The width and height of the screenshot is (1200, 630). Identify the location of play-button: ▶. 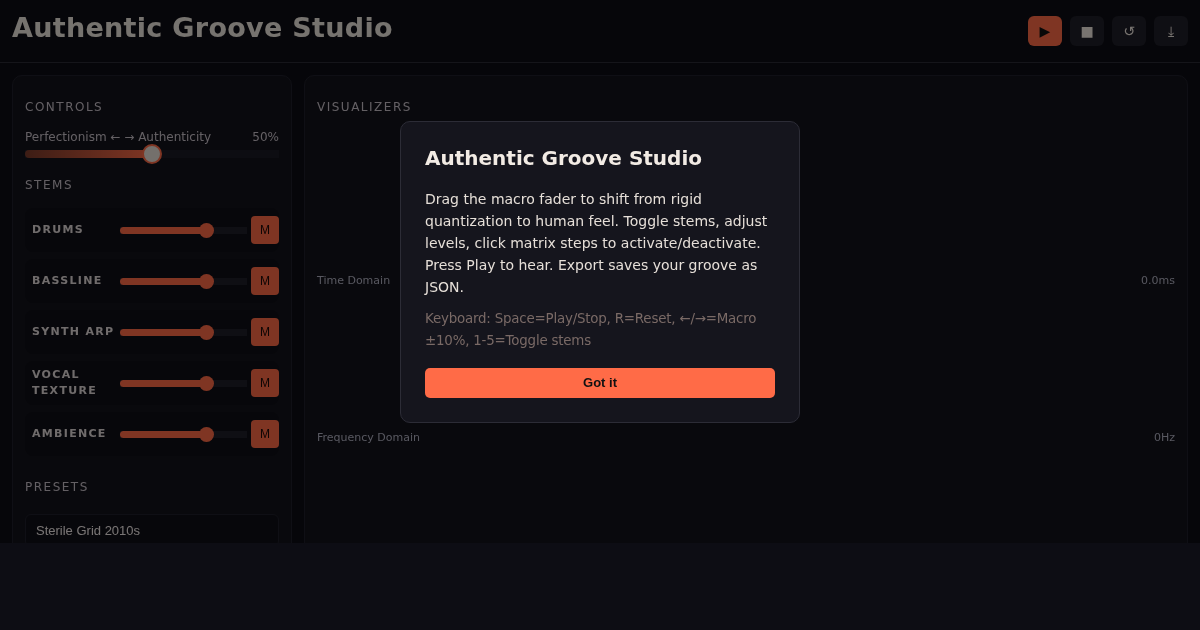
(1045, 31).